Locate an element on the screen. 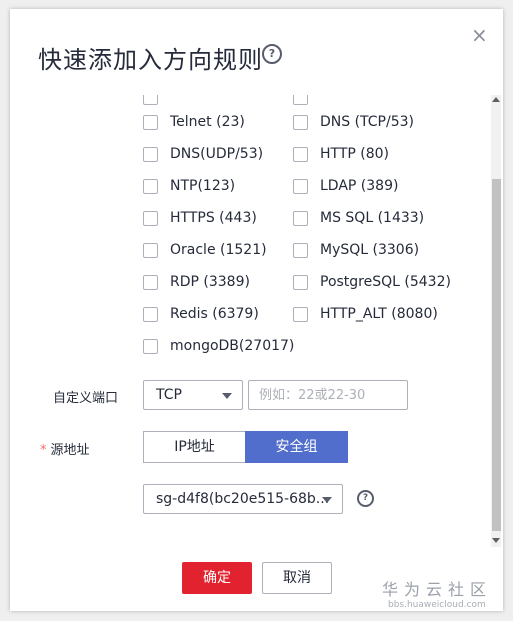  tab-ip-address: IP地址 is located at coordinates (194, 447).